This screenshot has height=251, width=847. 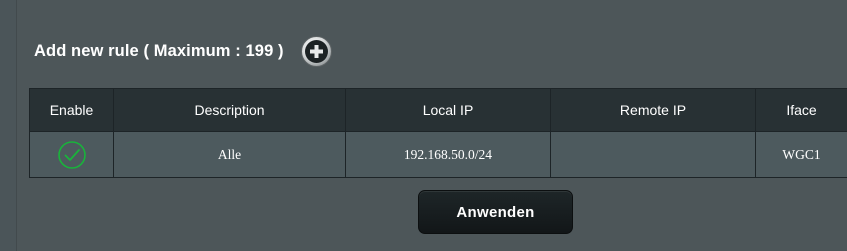 What do you see at coordinates (801, 110) in the screenshot?
I see `header-iface: Iface` at bounding box center [801, 110].